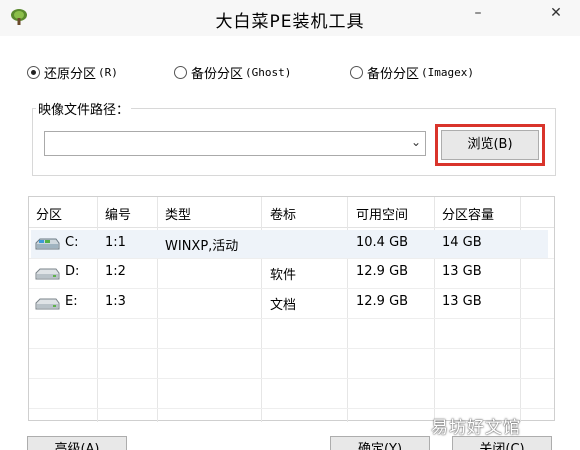  Describe the element at coordinates (462, 242) in the screenshot. I see `partition-capacity: 14 GB` at that location.